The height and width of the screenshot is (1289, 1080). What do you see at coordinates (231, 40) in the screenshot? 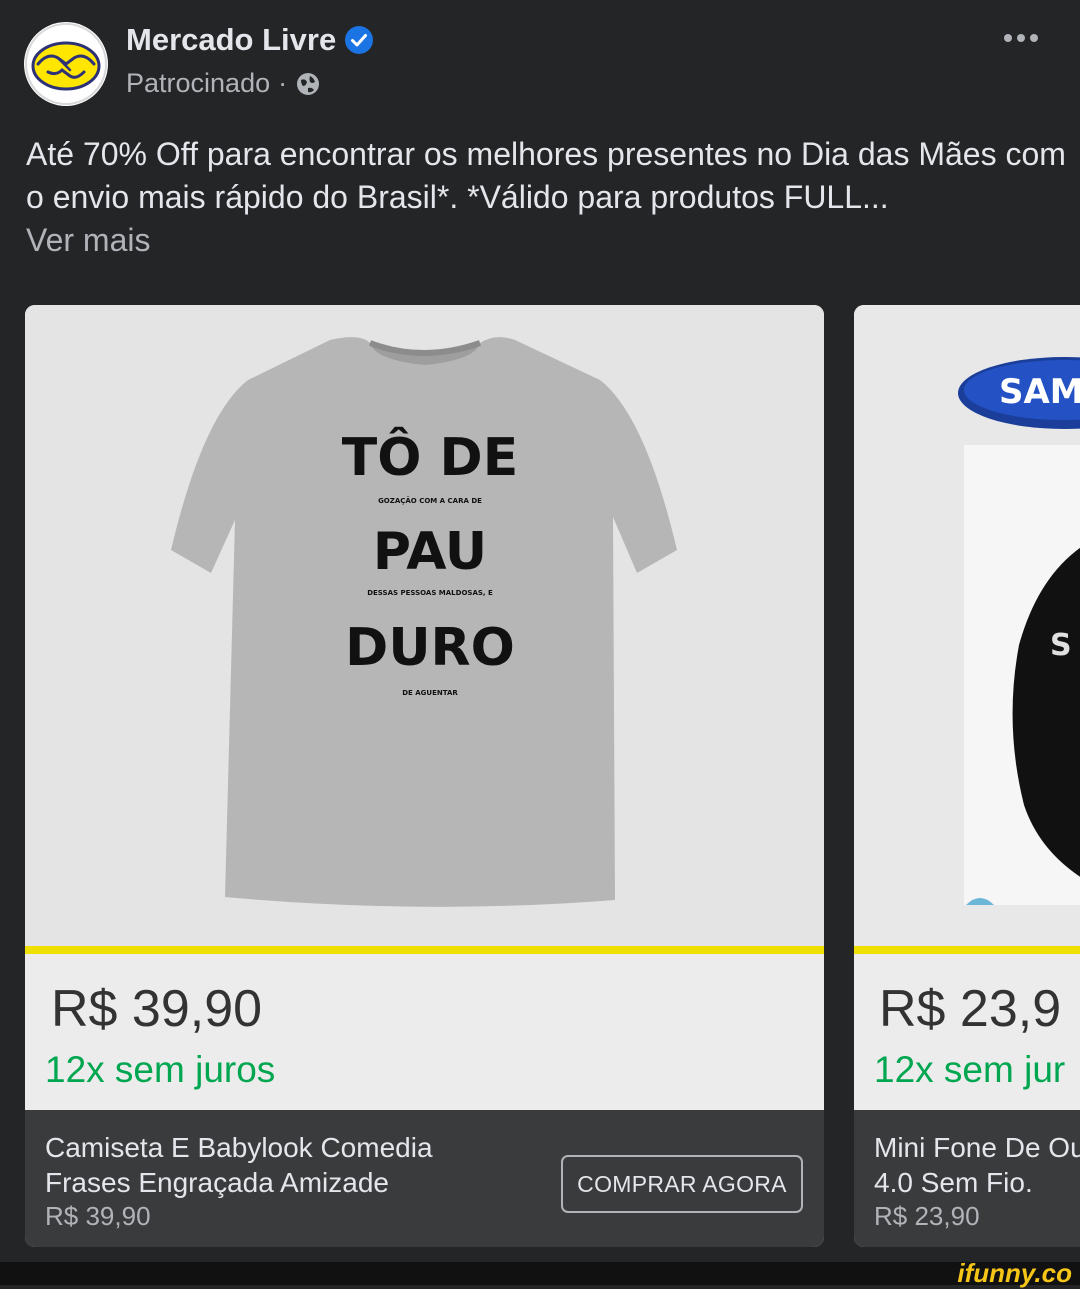
I see `page-name-label: Mercado Livre` at bounding box center [231, 40].